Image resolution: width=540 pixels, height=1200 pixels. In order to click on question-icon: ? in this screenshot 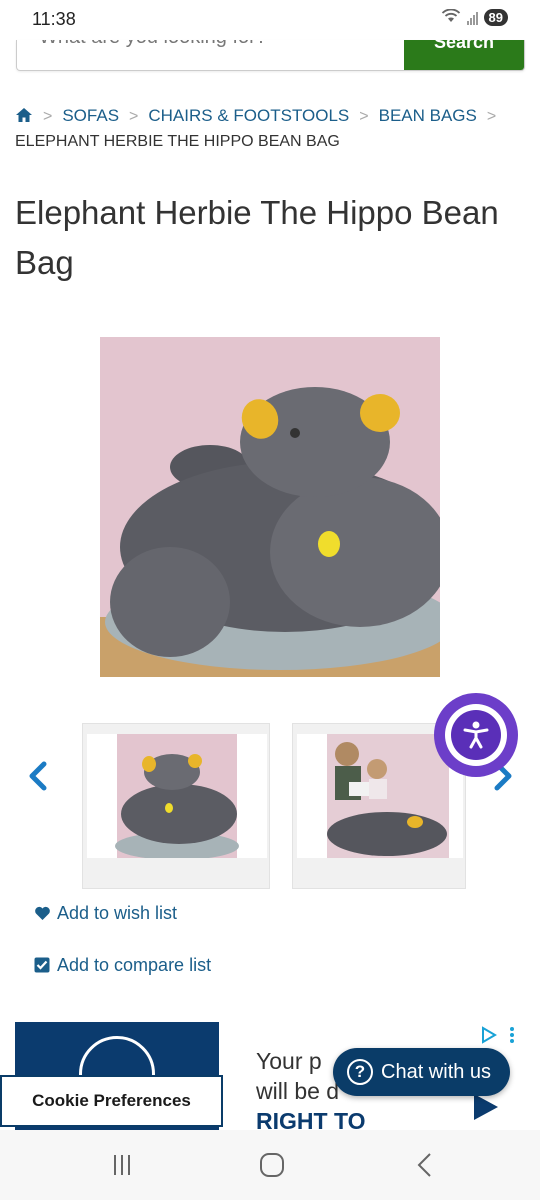, I will do `click(360, 1072)`.